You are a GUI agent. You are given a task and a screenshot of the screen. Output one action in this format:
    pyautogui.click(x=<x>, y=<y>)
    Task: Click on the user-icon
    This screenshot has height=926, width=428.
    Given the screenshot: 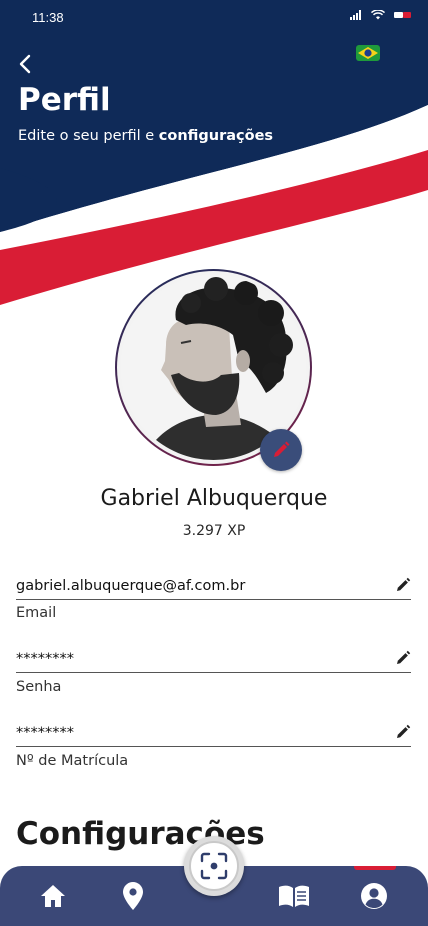 What is the action you would take?
    pyautogui.click(x=374, y=896)
    